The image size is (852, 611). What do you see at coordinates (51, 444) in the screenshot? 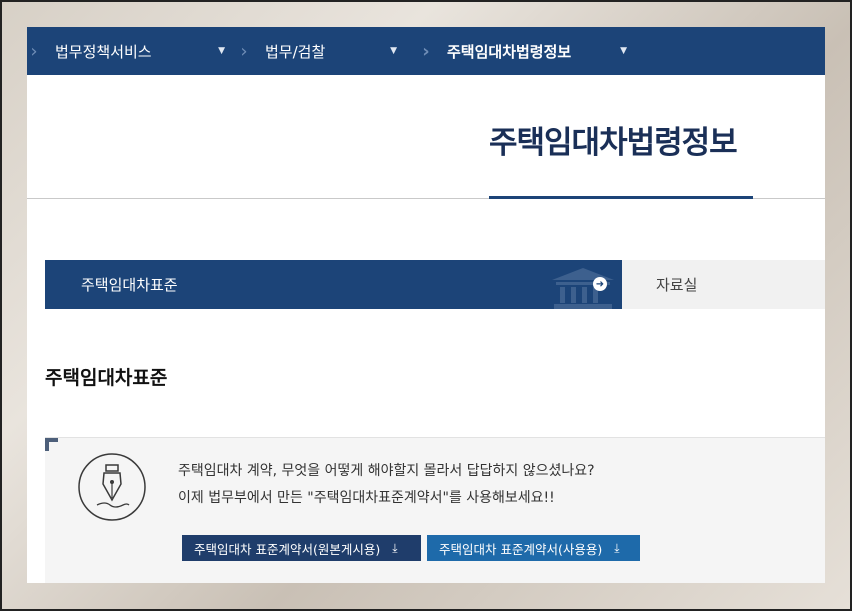
I see `corner-mark` at bounding box center [51, 444].